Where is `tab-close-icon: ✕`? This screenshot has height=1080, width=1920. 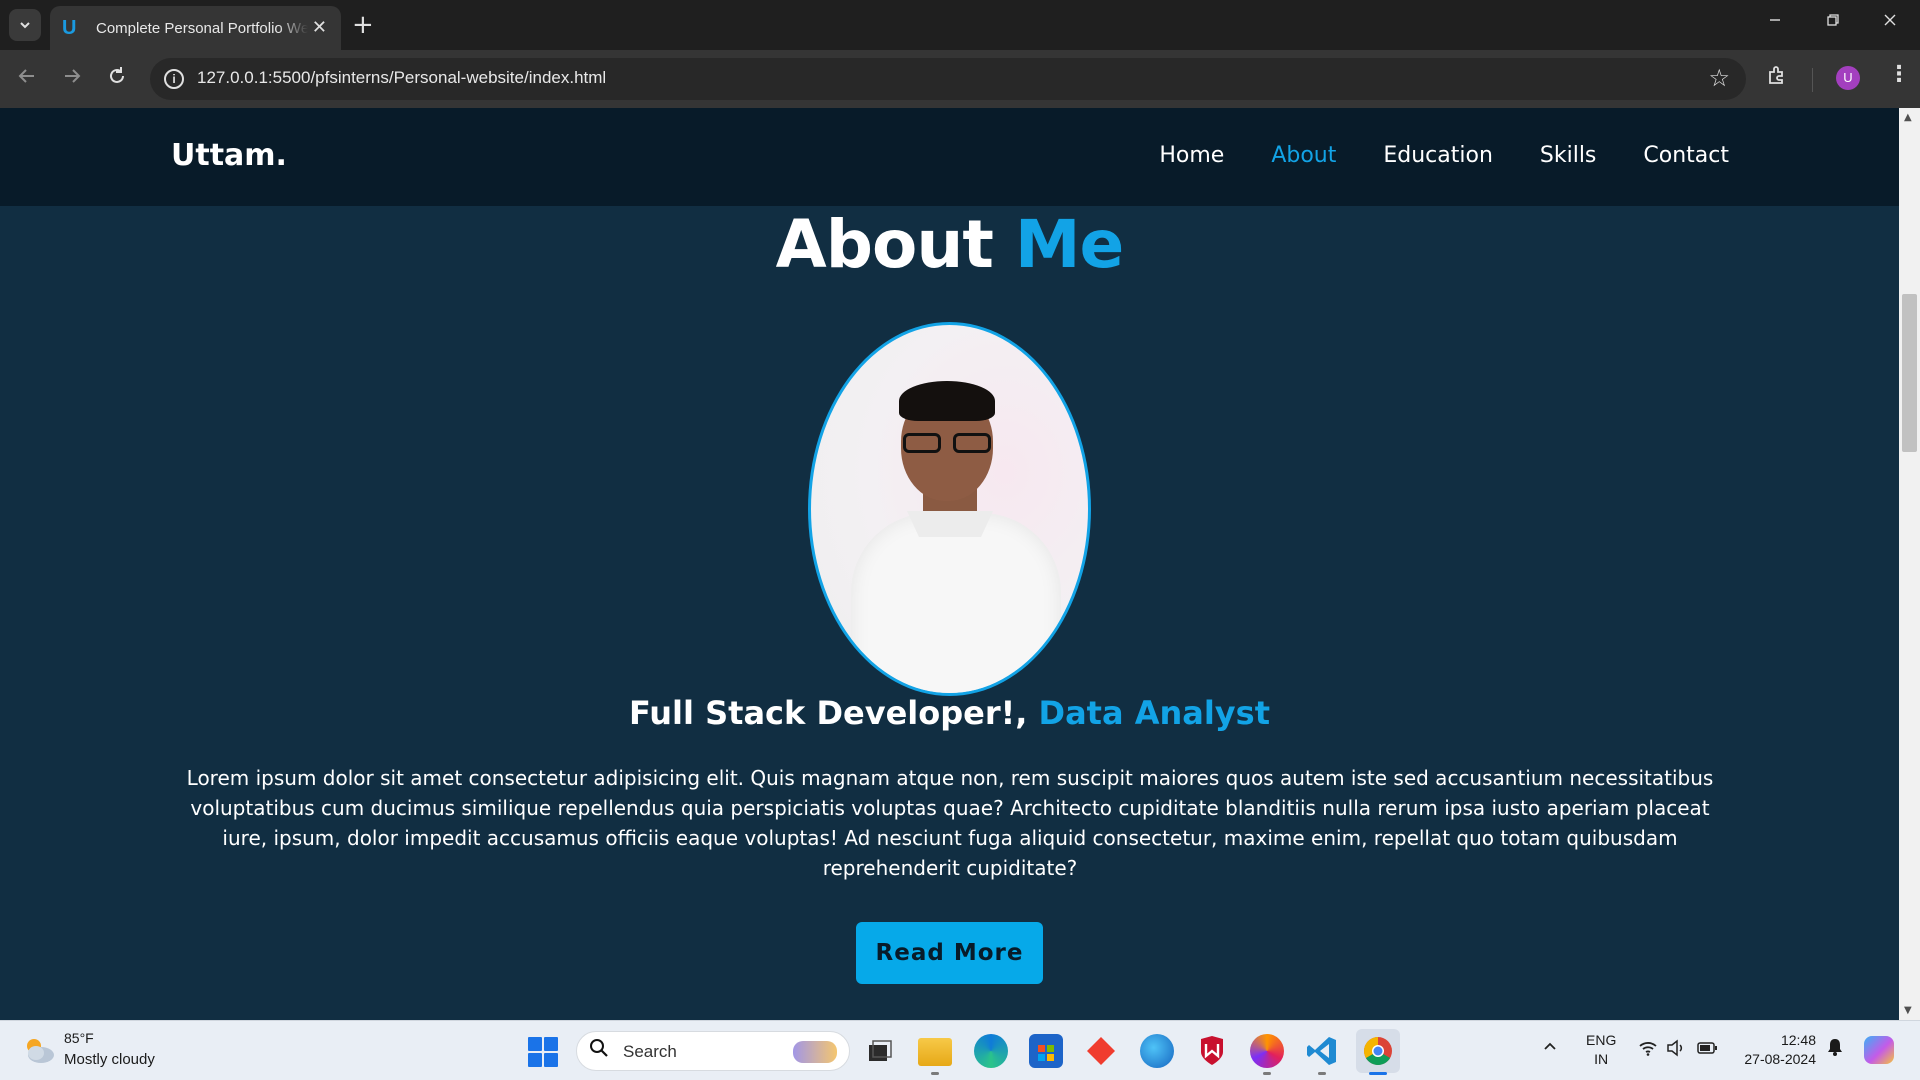
tab-close-icon: ✕ is located at coordinates (319, 27).